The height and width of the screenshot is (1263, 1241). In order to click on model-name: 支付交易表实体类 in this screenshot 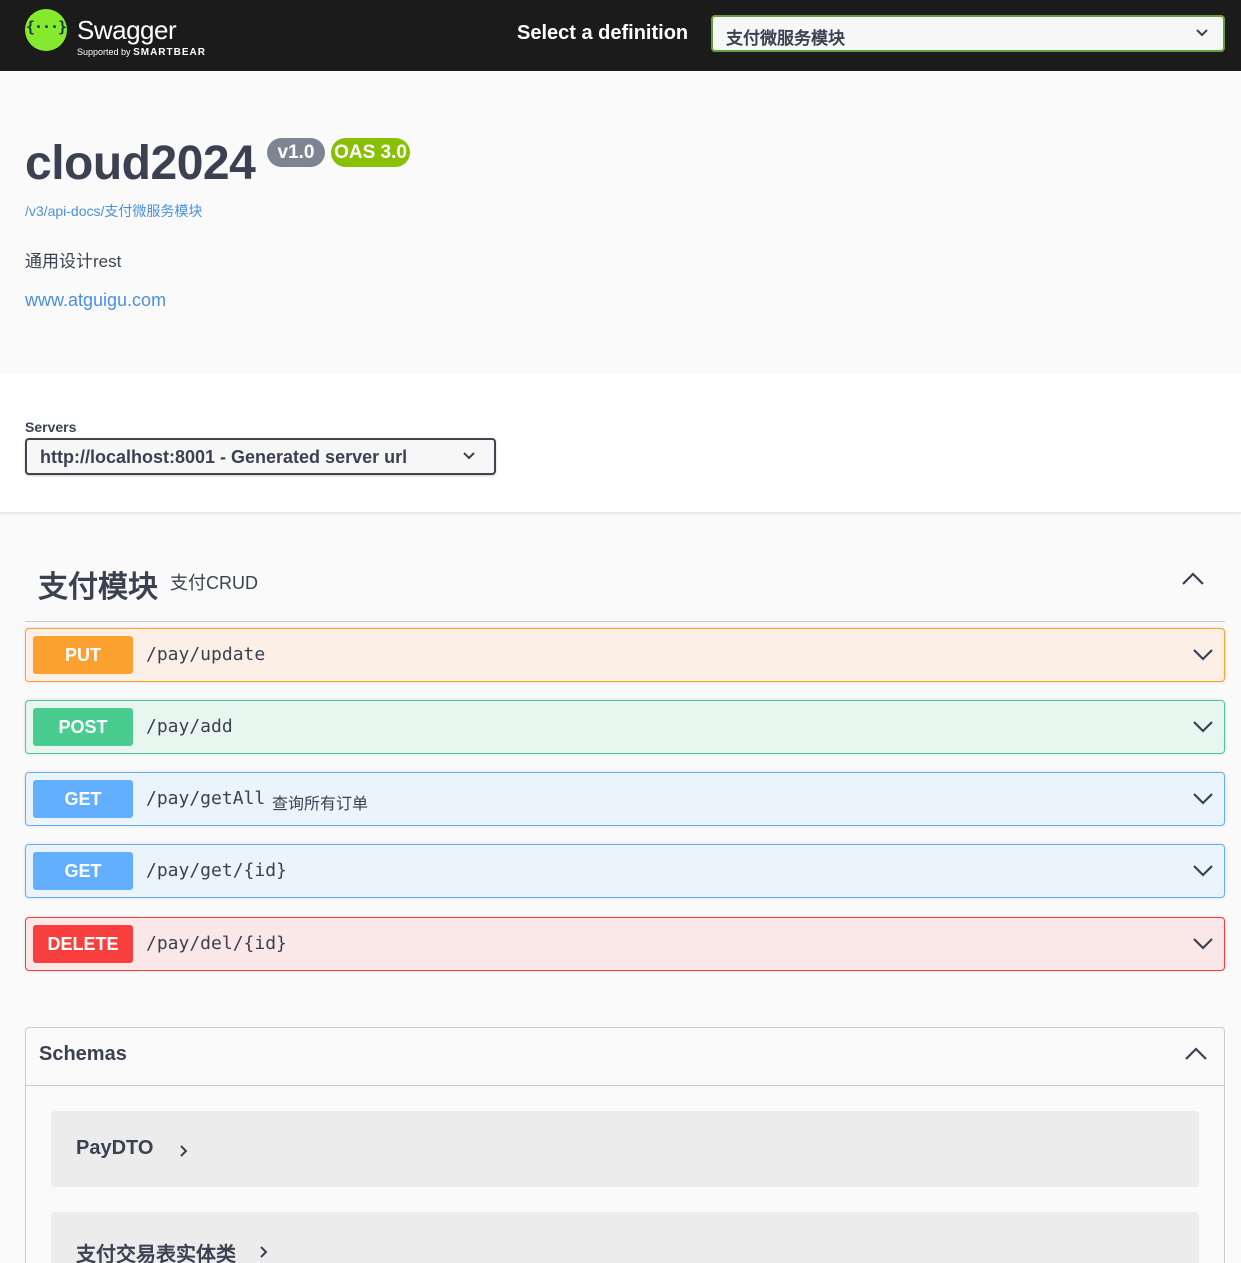, I will do `click(156, 1253)`.